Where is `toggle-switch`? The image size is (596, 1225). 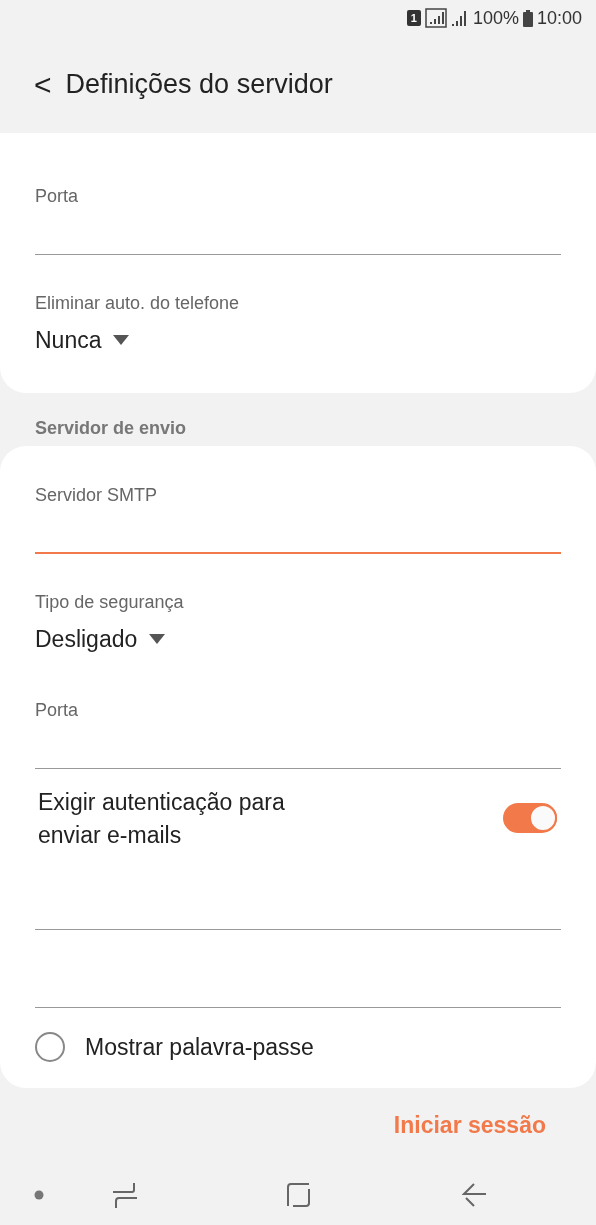
toggle-switch is located at coordinates (530, 818).